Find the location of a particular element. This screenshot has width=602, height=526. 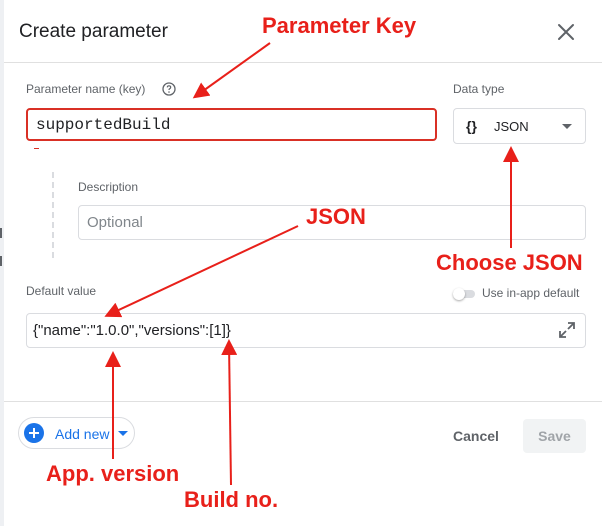

arrow-json is located at coordinates (201, 271).